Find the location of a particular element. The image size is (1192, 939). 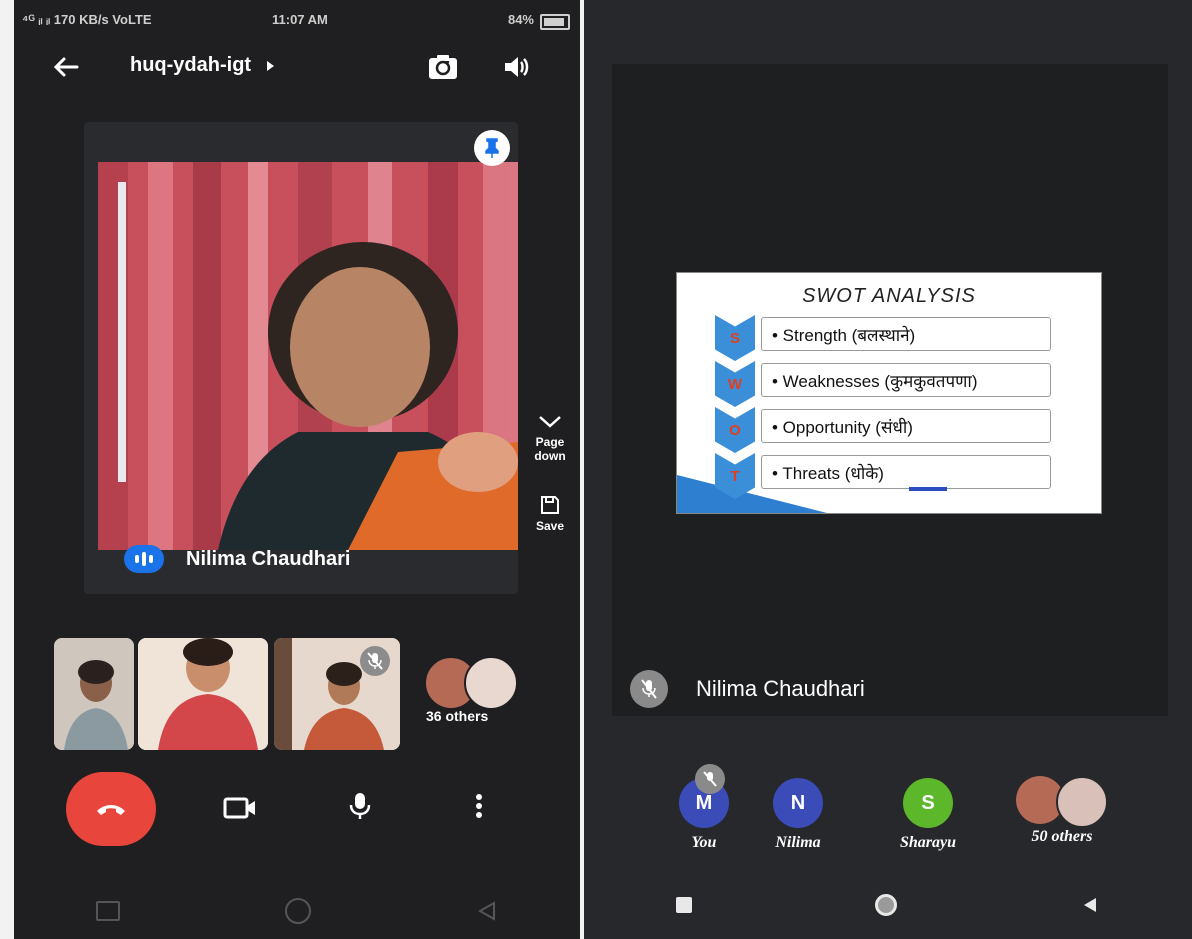

participant-you: M You is located at coordinates (704, 808).